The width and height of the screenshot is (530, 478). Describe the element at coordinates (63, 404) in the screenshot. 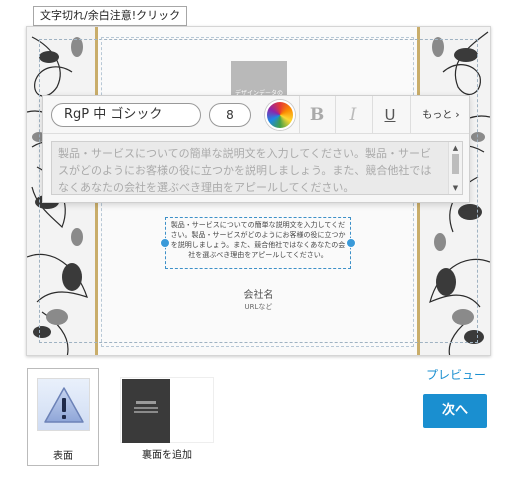

I see `warning-triangle-icon` at that location.